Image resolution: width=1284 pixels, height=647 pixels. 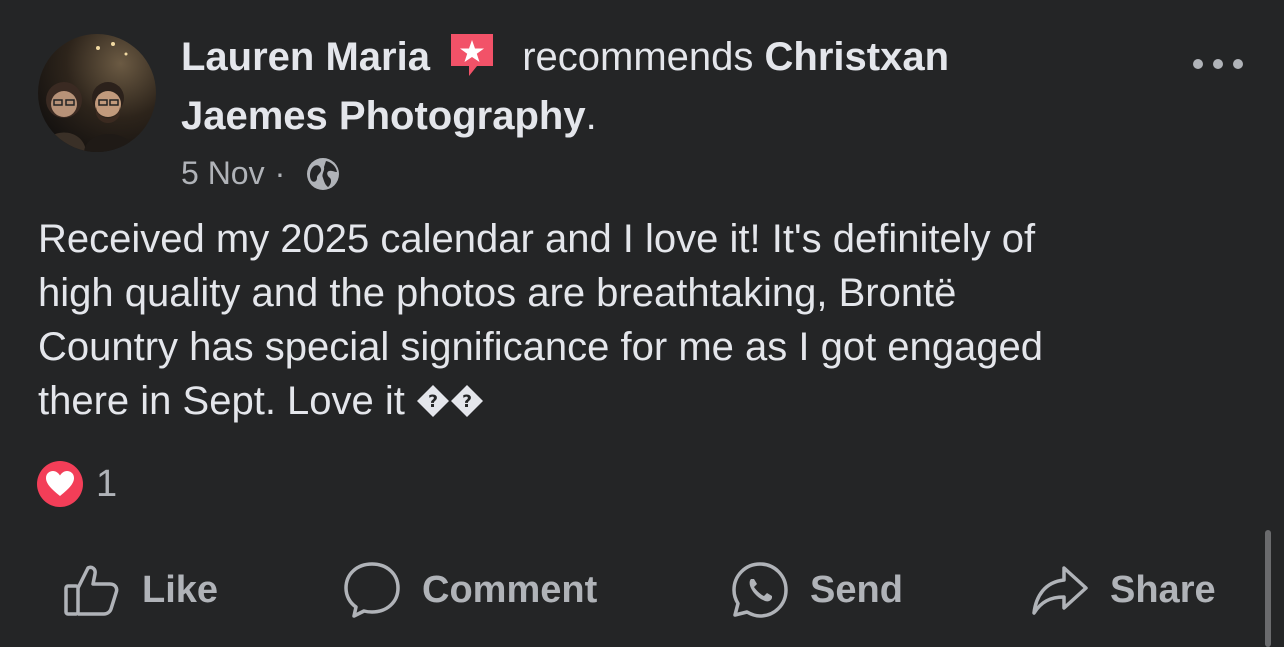 What do you see at coordinates (857, 57) in the screenshot?
I see `page-name-link: Christxan` at bounding box center [857, 57].